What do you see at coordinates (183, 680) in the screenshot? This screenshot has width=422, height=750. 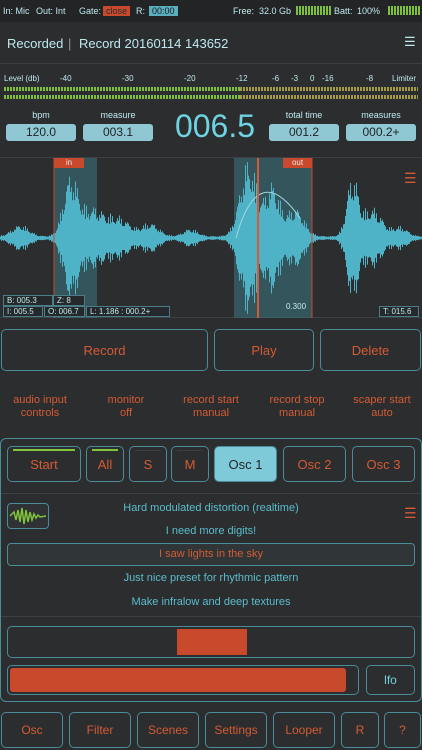 I see `level-slider` at bounding box center [183, 680].